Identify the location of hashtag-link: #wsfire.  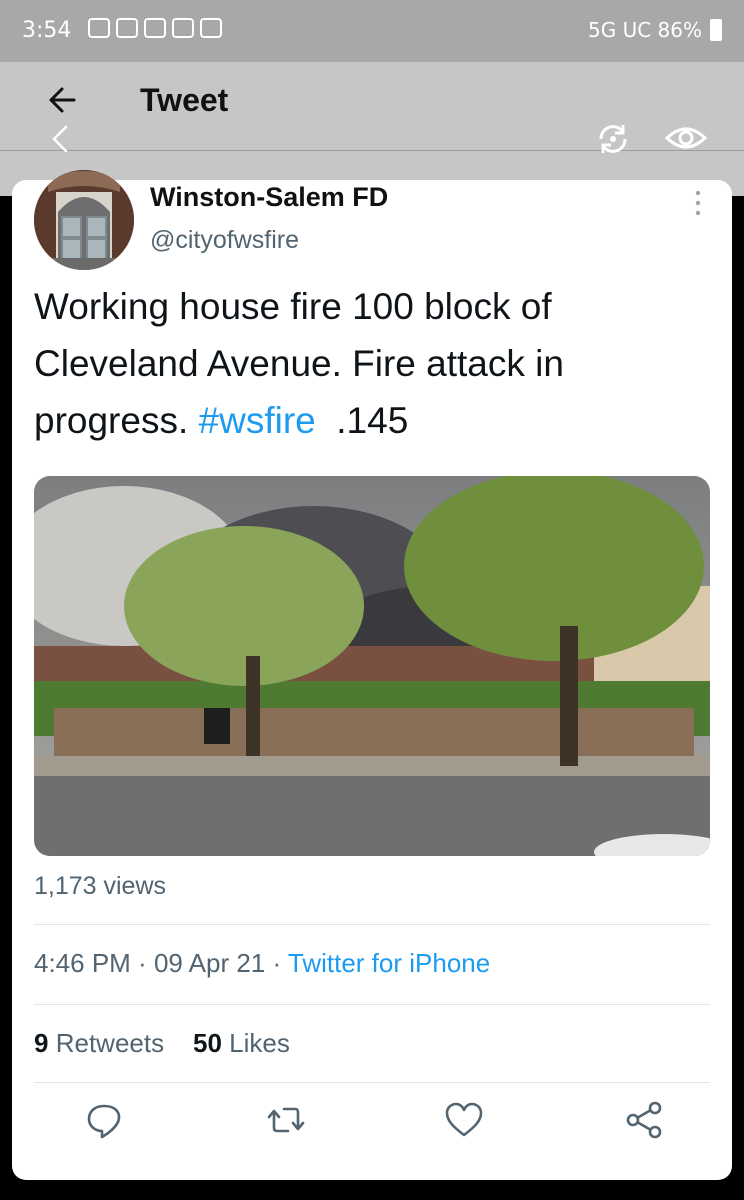
(257, 420).